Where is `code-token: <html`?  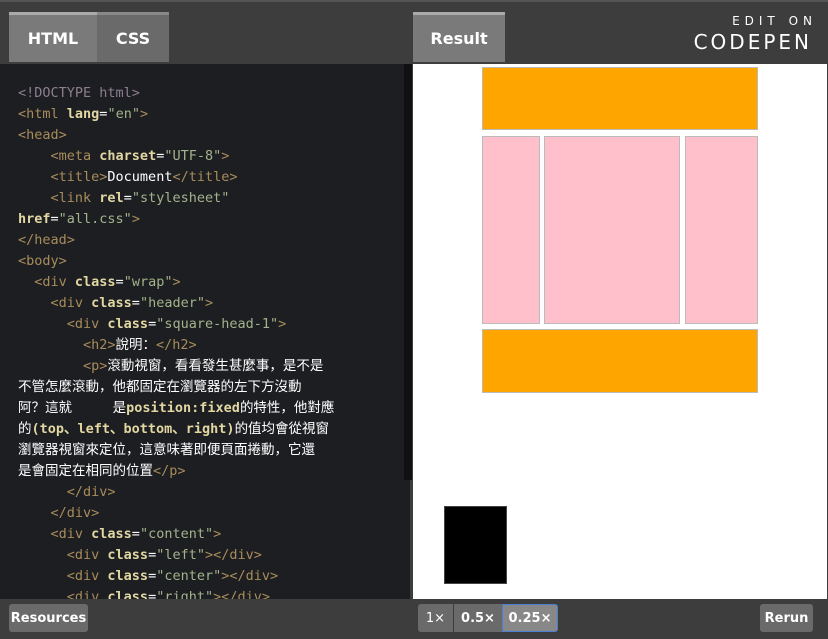
code-token: <html is located at coordinates (42, 114).